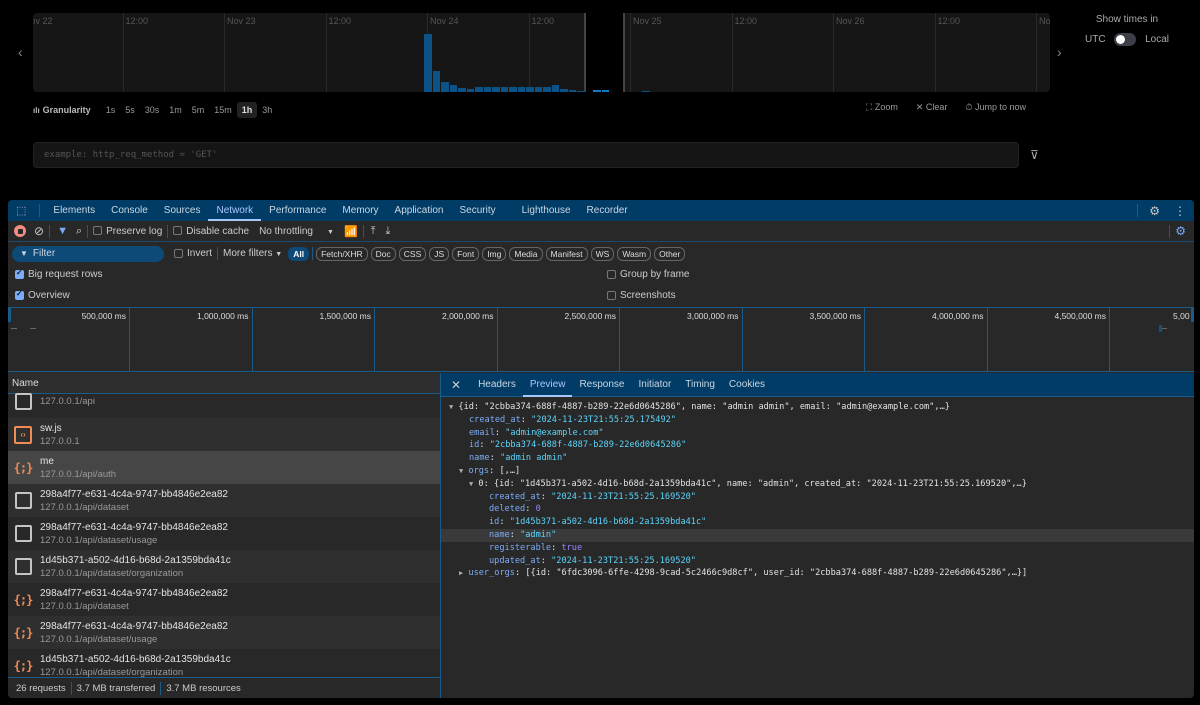 The height and width of the screenshot is (705, 1200). What do you see at coordinates (1125, 39) in the screenshot?
I see `timezone-toggle` at bounding box center [1125, 39].